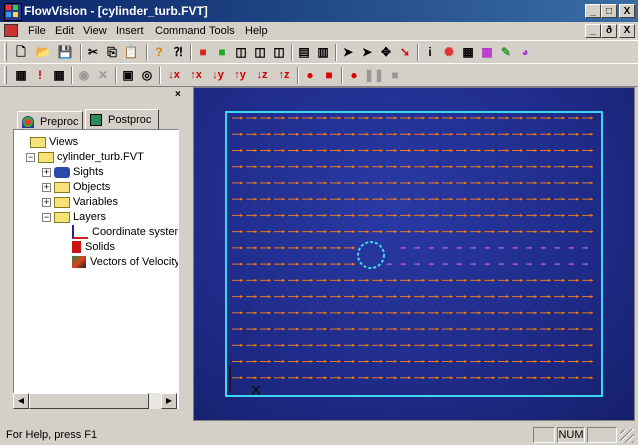 The width and height of the screenshot is (638, 445). Describe the element at coordinates (279, 52) in the screenshot. I see `wireframe-box3-icon: ◫` at that location.